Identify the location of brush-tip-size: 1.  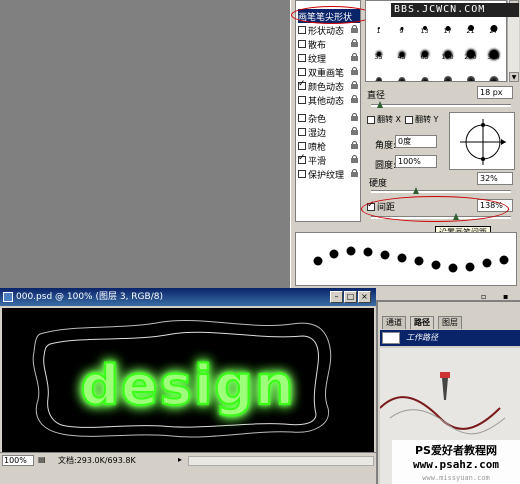
(378, 31).